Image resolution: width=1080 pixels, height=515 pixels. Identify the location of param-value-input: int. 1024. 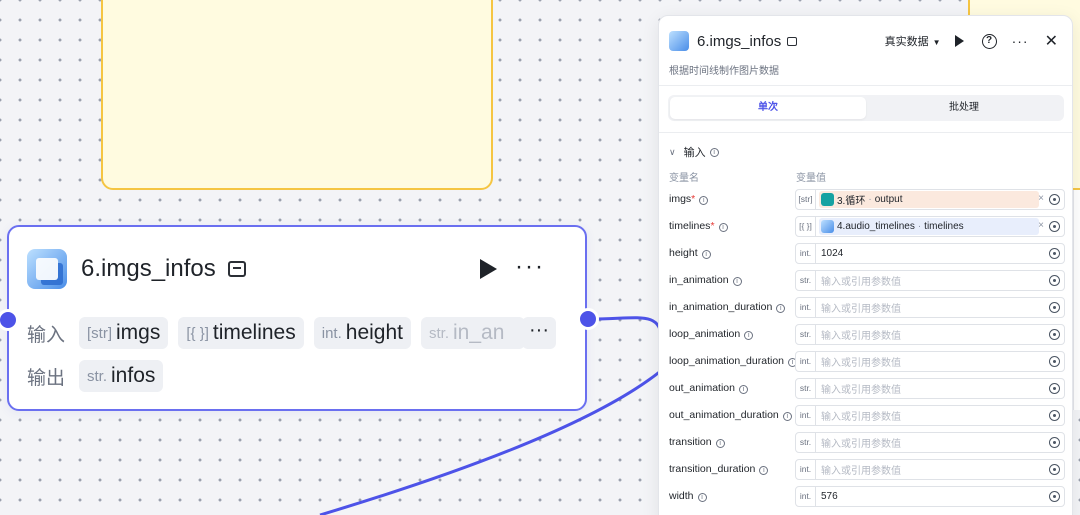
(930, 253).